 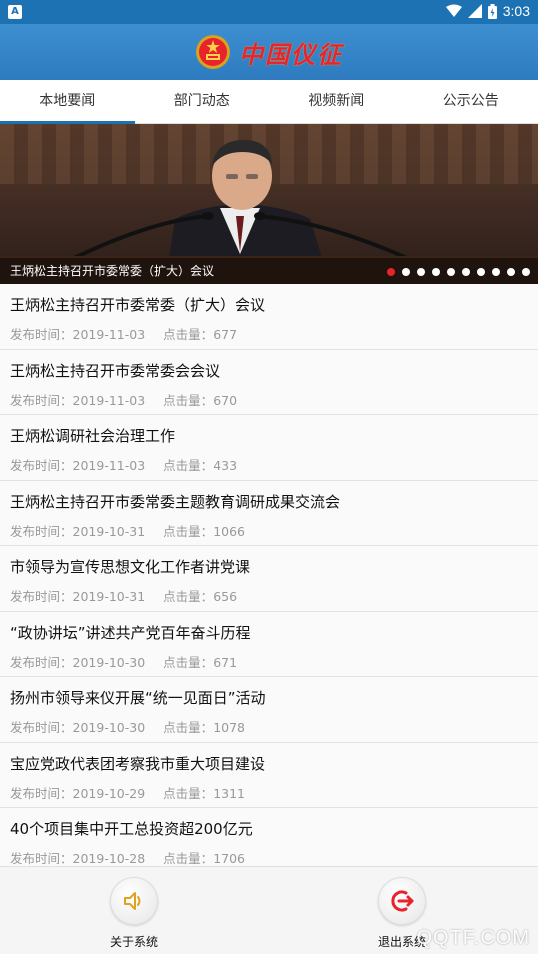 I want to click on click-count: 点击量：1066, so click(x=204, y=530).